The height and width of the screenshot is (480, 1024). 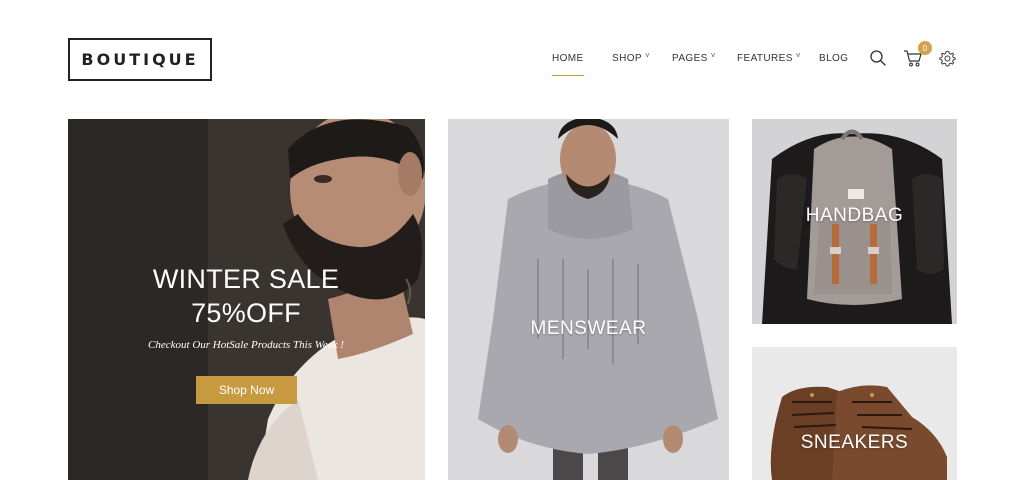 I want to click on nav-item-home: HOME, so click(x=568, y=64).